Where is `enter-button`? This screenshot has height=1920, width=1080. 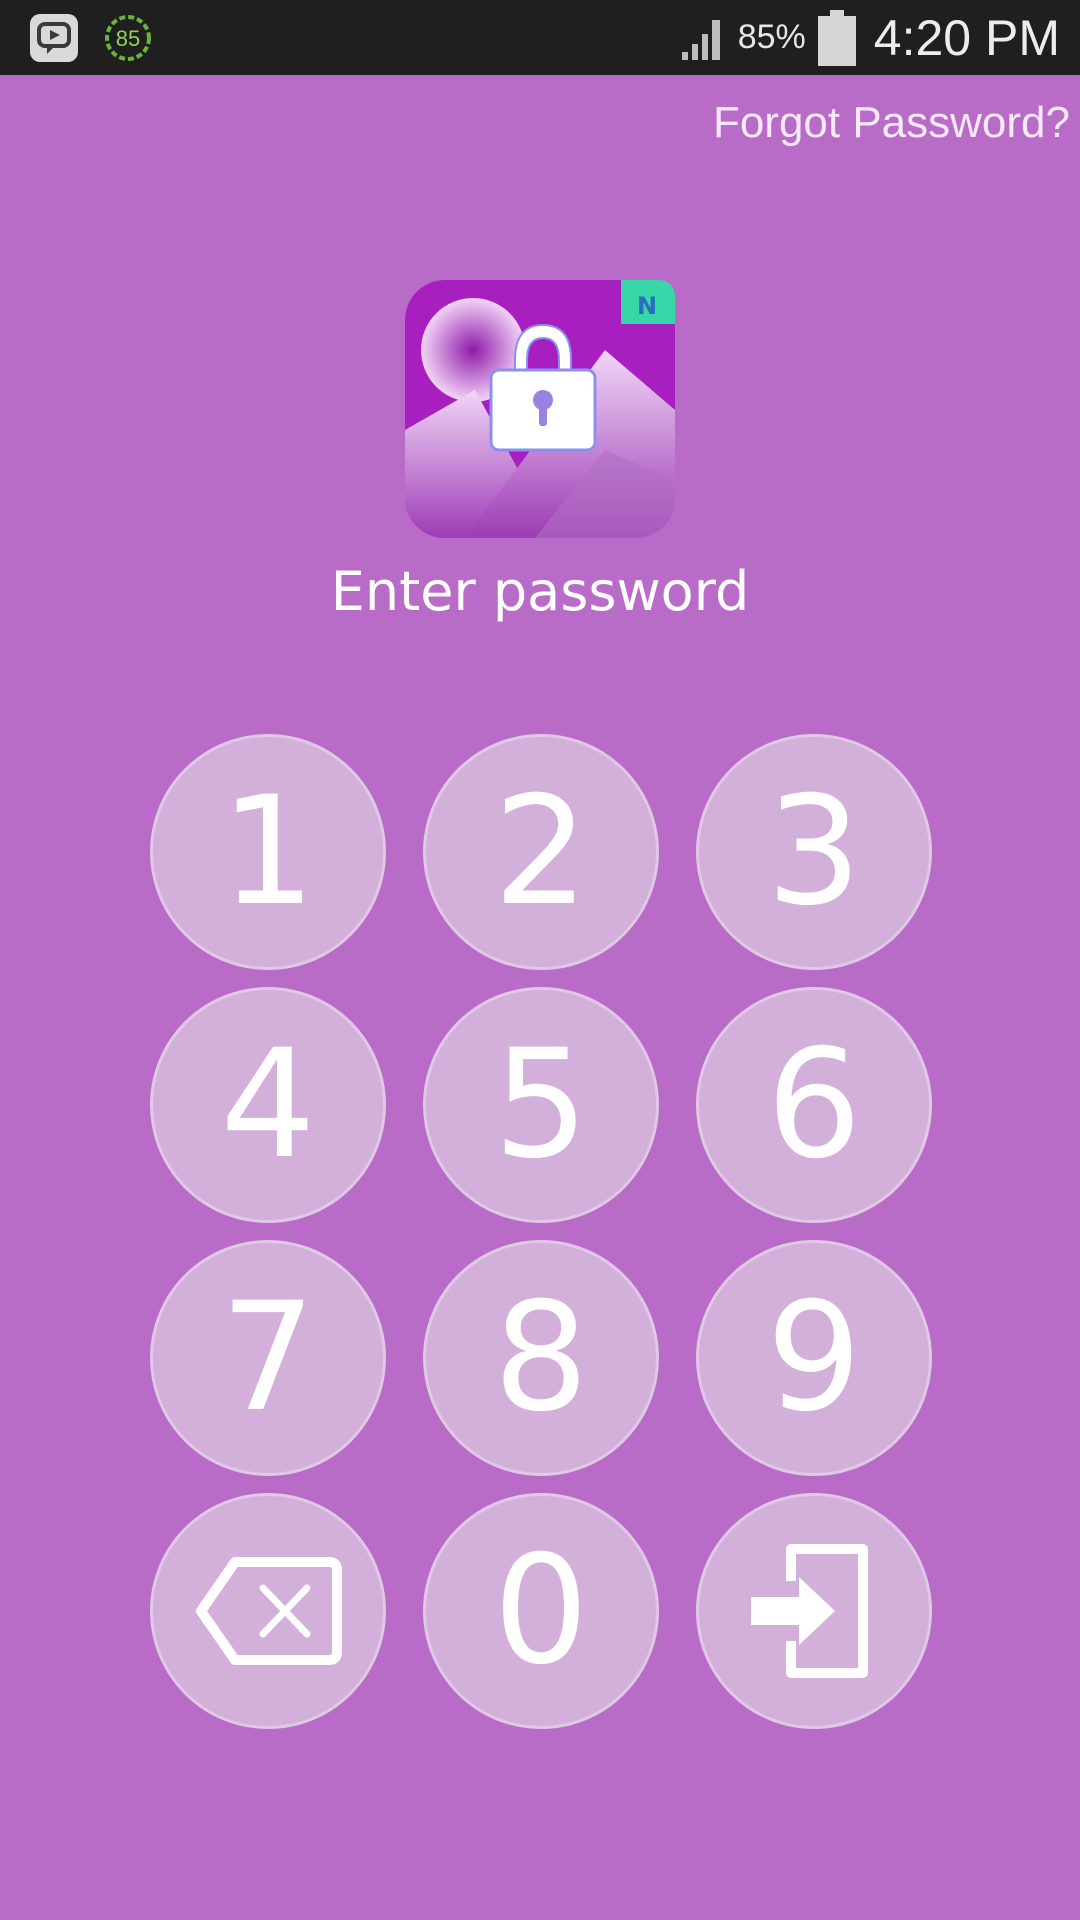
enter-button is located at coordinates (814, 1611).